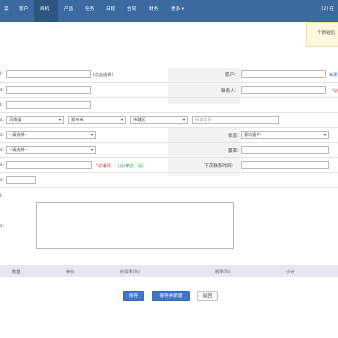 This screenshot has width=338, height=338. What do you see at coordinates (327, 9) in the screenshot?
I see `message-counter: [2] 在` at bounding box center [327, 9].